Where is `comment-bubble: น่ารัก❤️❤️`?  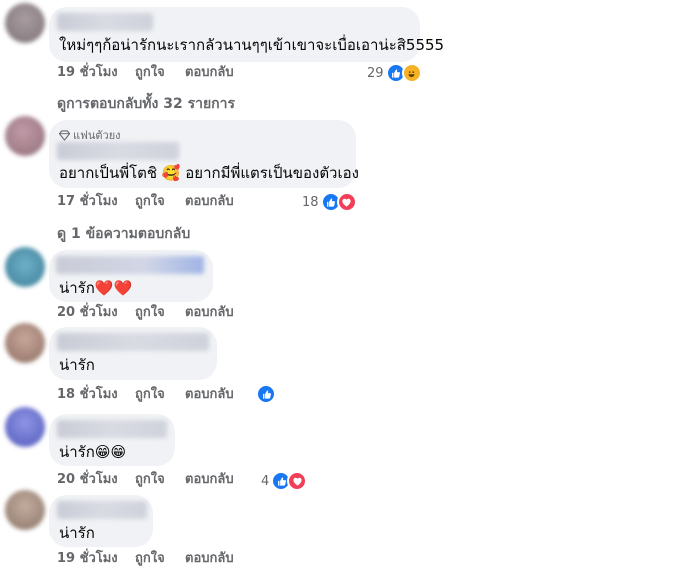 comment-bubble: น่ารัก❤️❤️ is located at coordinates (131, 276).